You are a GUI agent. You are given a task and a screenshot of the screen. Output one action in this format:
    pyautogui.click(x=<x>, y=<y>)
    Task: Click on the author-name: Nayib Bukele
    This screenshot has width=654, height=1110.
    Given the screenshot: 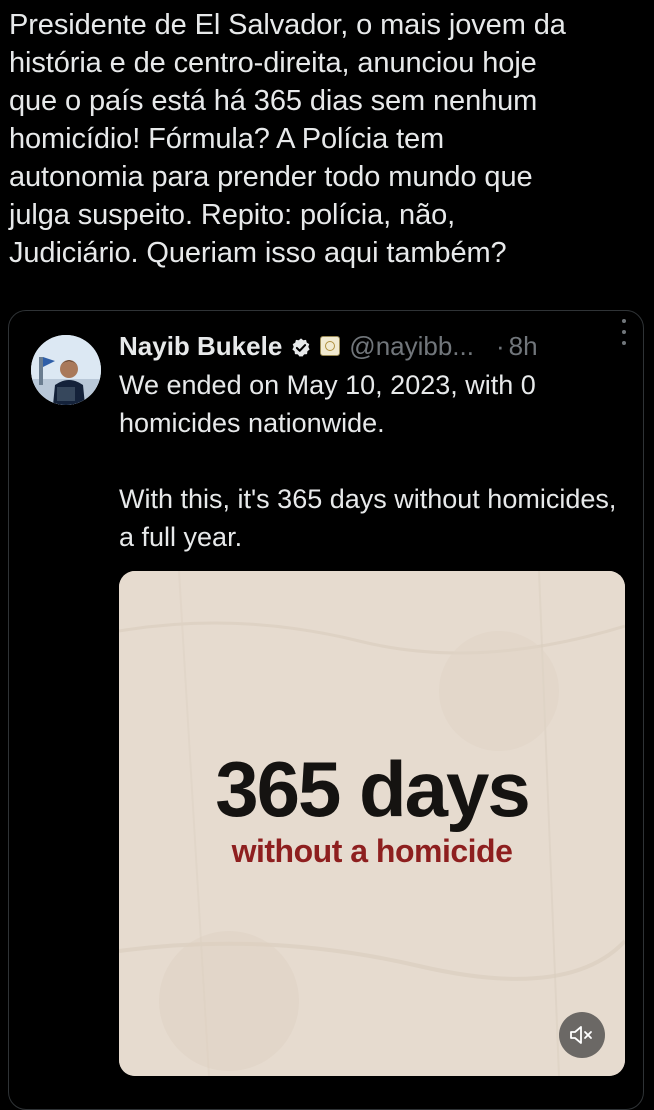 What is the action you would take?
    pyautogui.click(x=200, y=346)
    